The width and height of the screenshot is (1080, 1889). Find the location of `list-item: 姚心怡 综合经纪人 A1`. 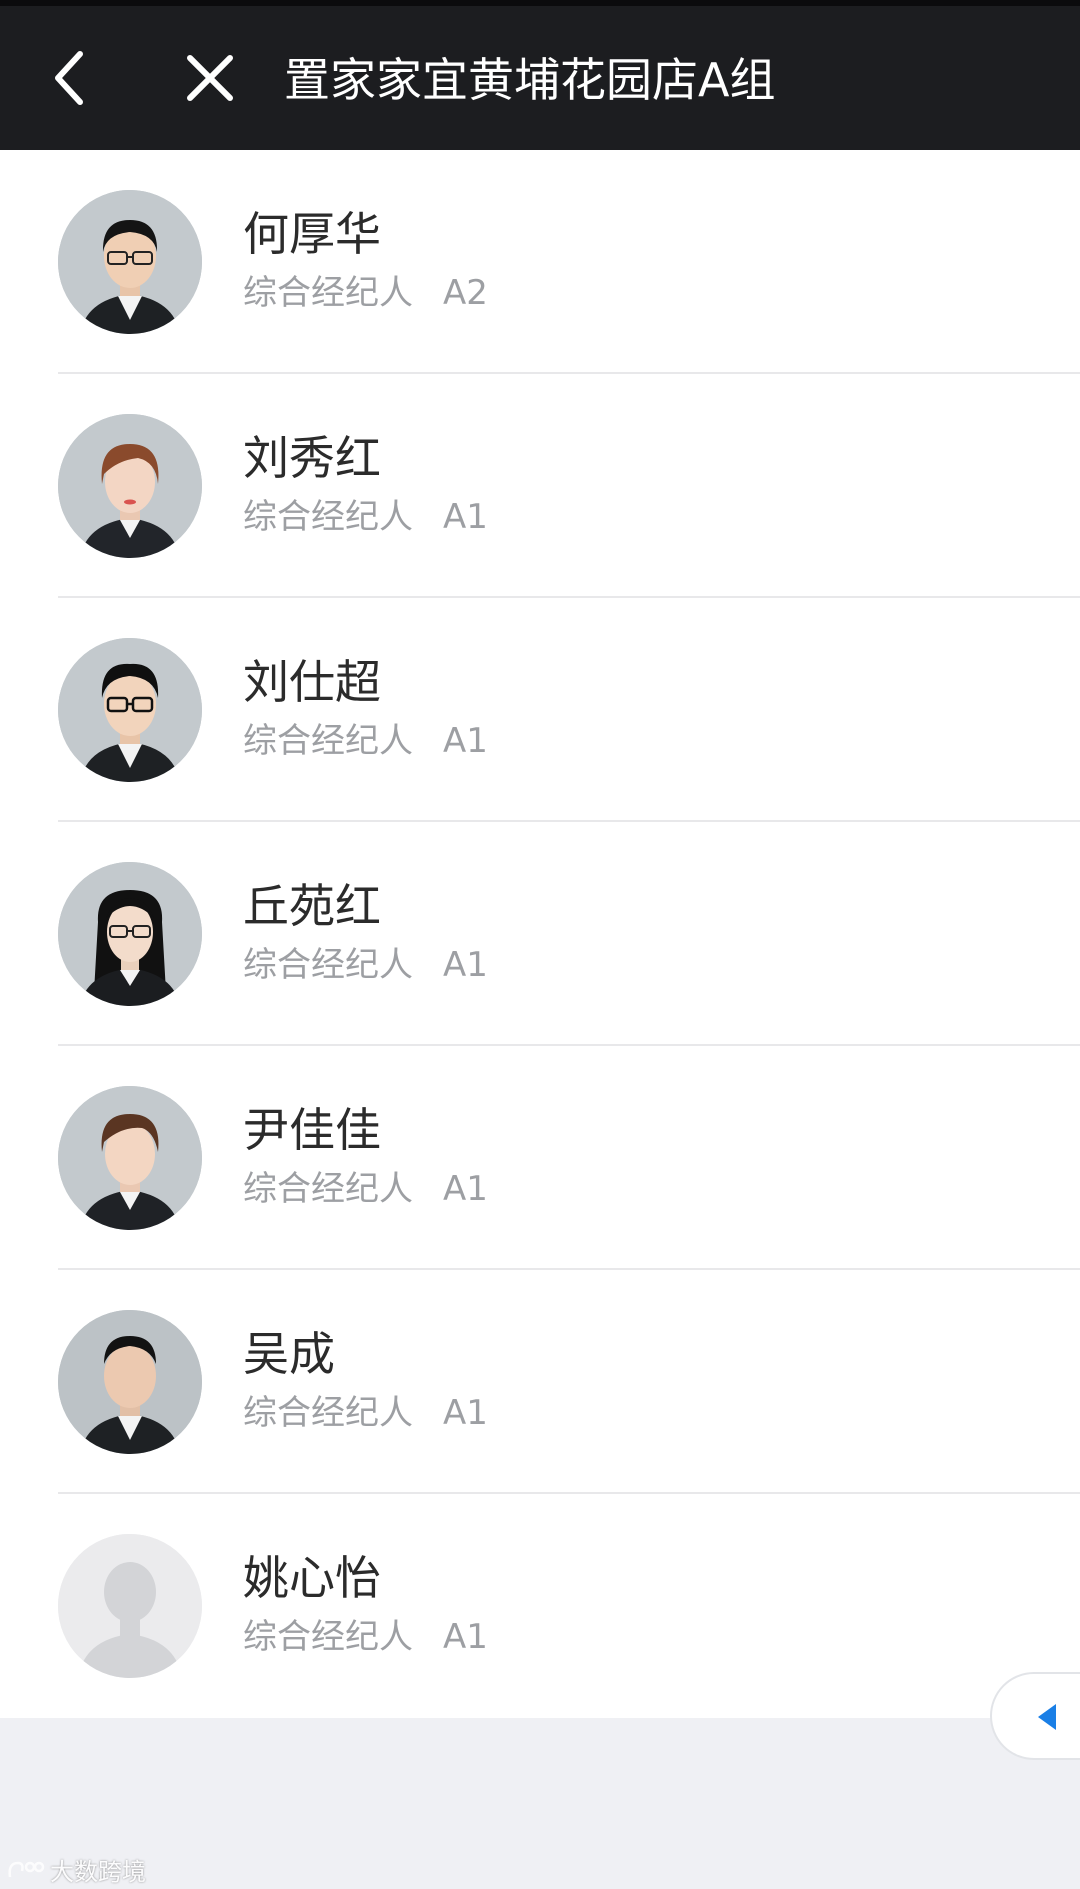

list-item: 姚心怡 综合经纪人 A1 is located at coordinates (540, 1606).